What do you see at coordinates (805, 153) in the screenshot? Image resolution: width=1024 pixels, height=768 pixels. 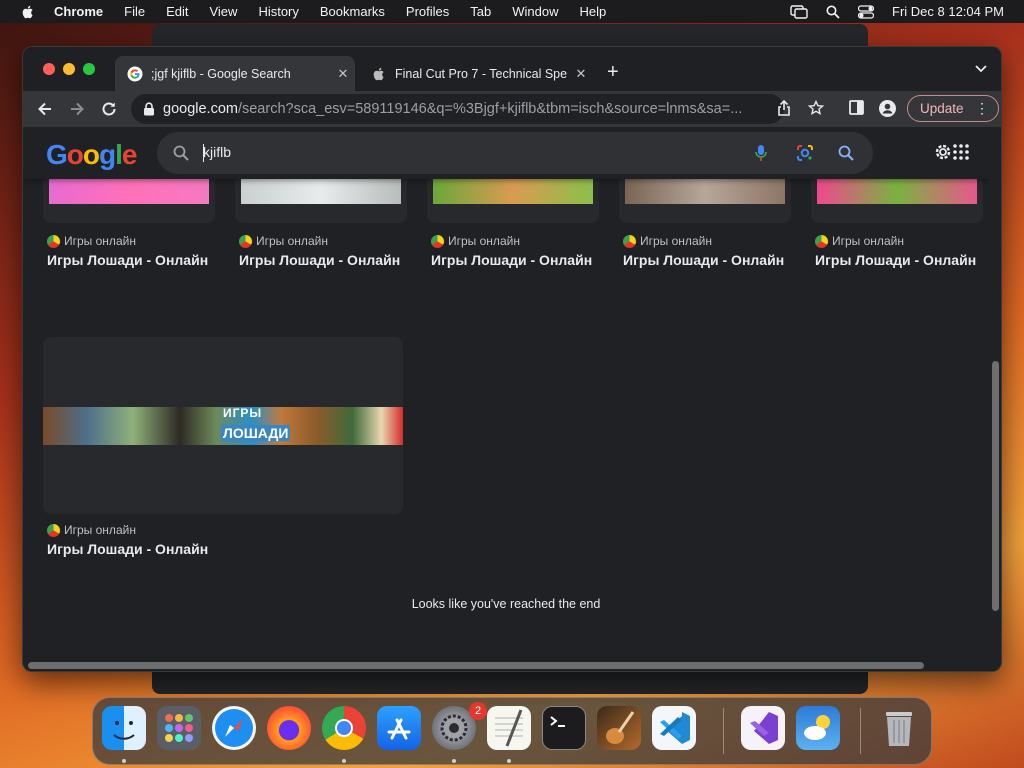 I see `google-lens-icon` at bounding box center [805, 153].